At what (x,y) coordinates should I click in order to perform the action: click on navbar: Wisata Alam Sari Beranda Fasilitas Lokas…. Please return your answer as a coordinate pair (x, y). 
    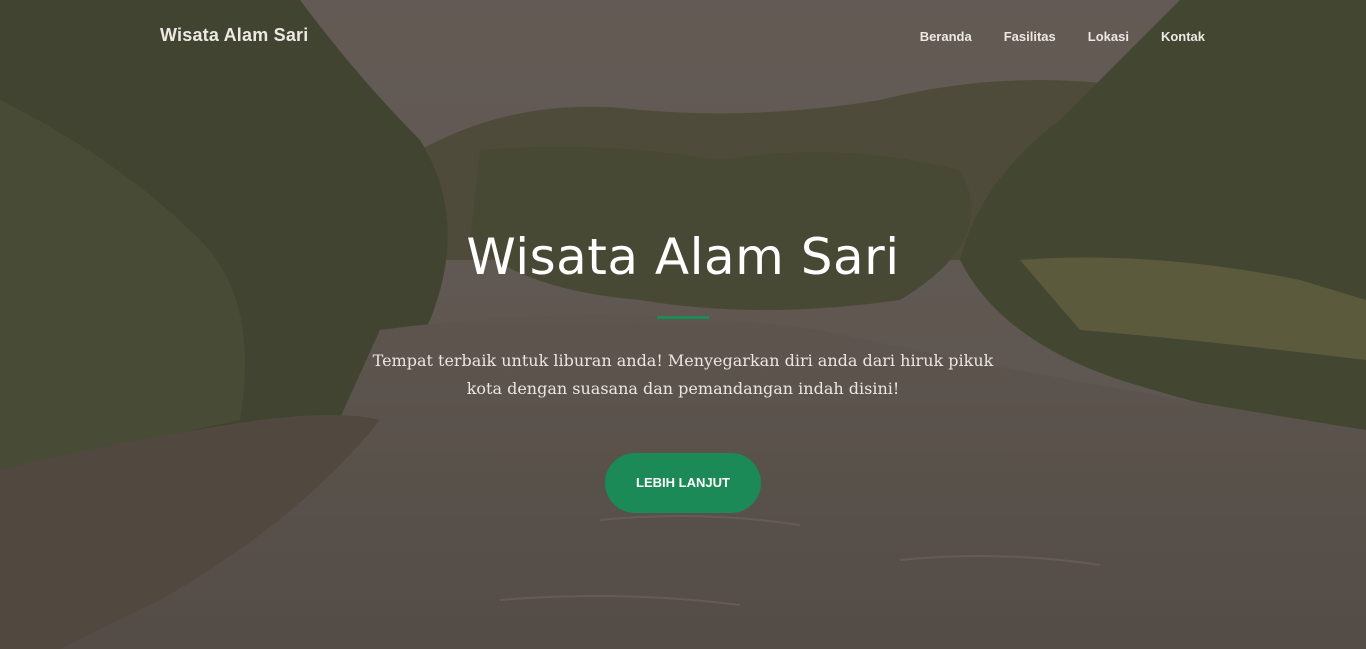
    Looking at the image, I should click on (683, 36).